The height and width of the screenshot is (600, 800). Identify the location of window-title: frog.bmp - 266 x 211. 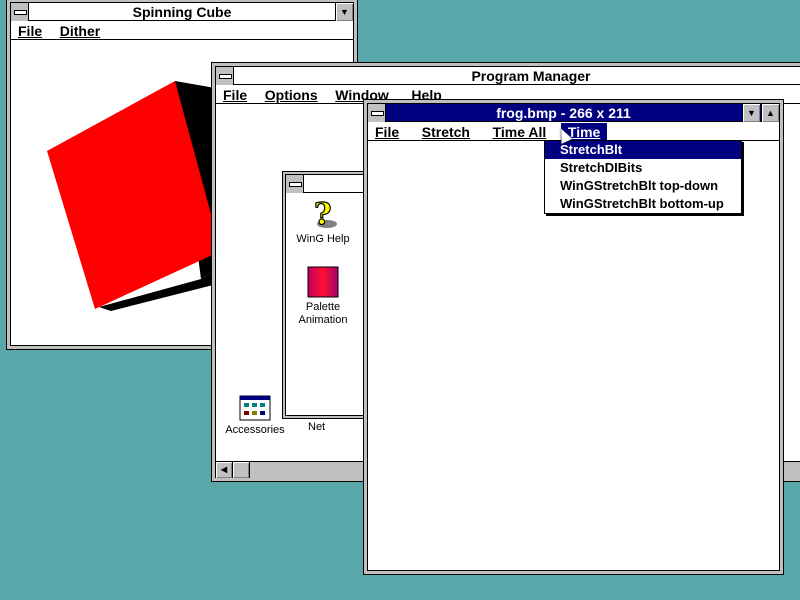
(563, 113).